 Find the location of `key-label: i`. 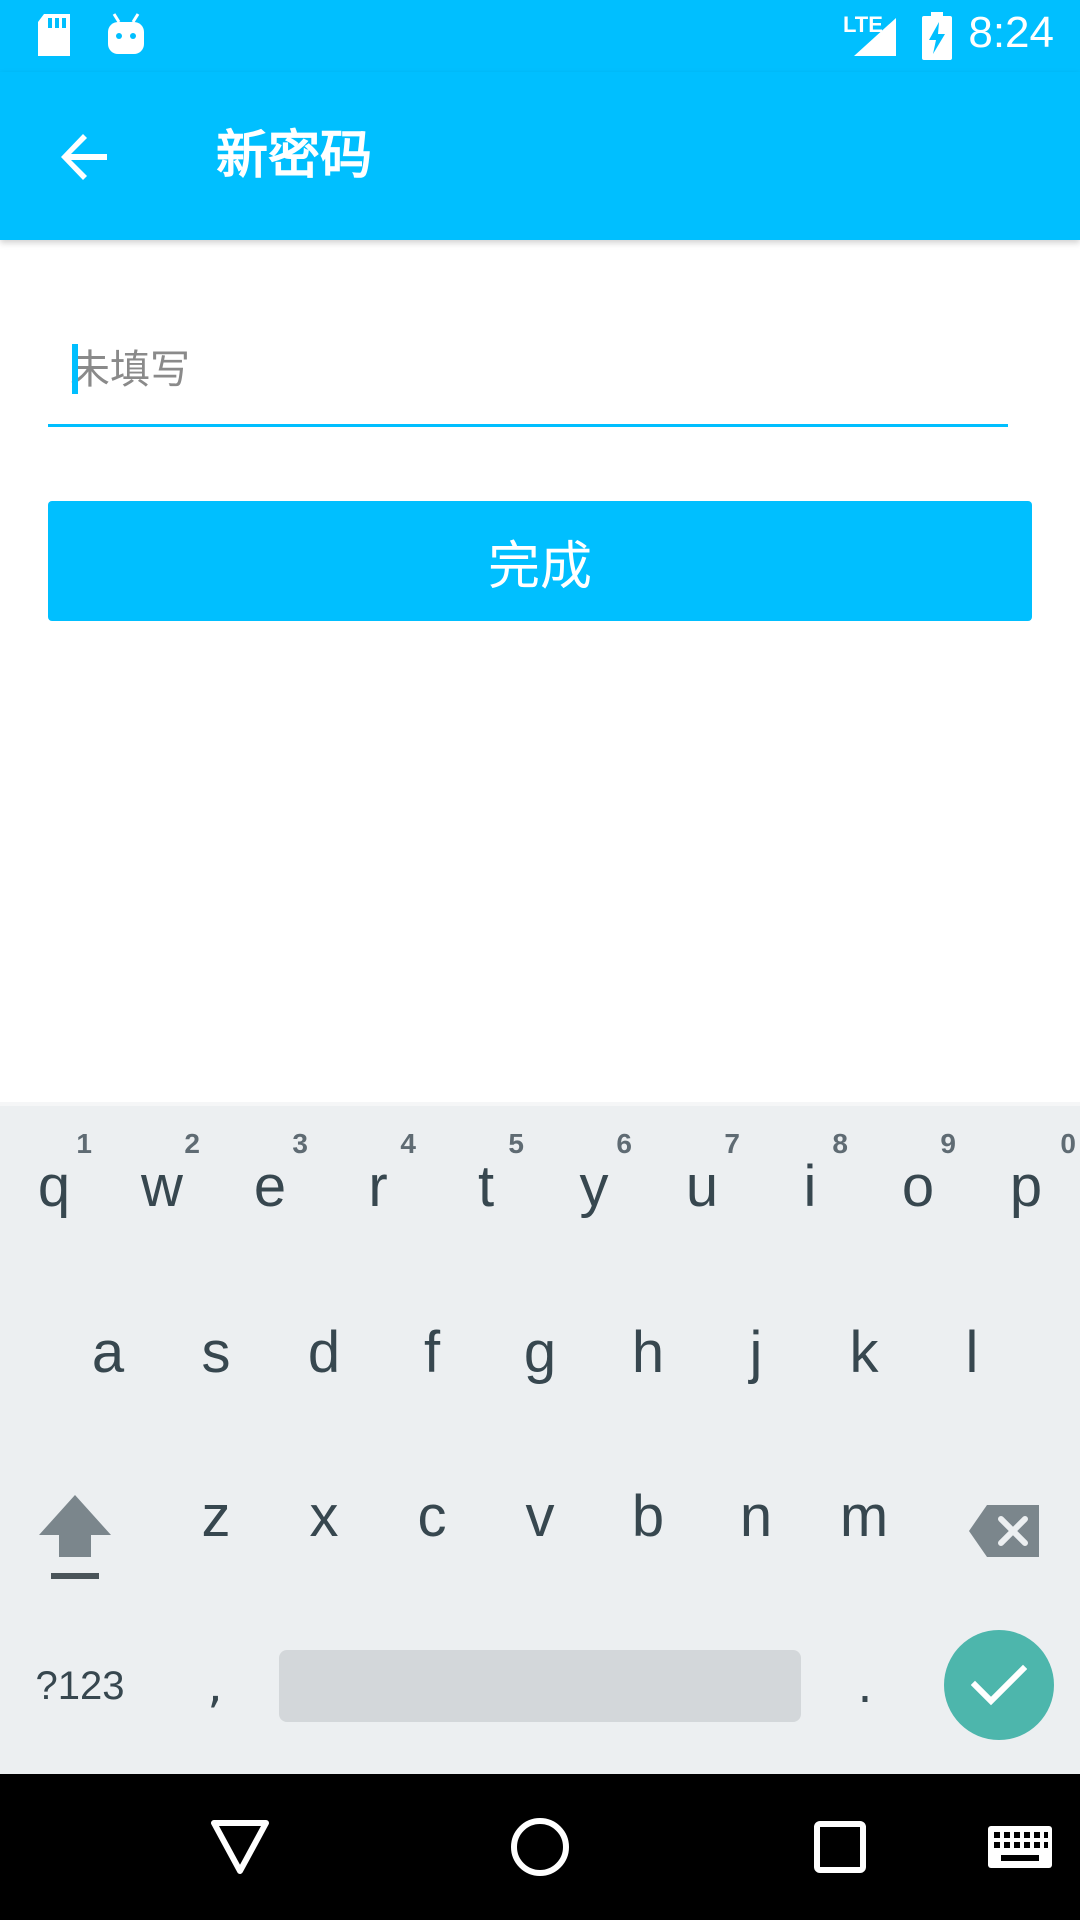

key-label: i is located at coordinates (810, 1186).